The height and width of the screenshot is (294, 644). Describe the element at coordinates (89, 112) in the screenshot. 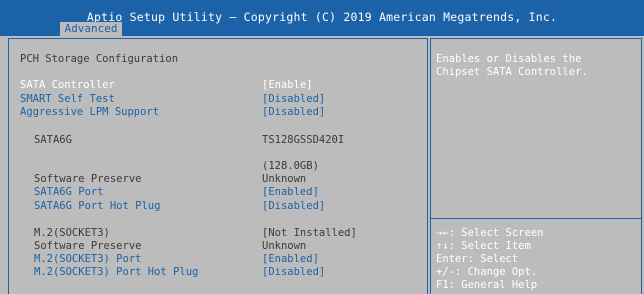

I see `aggressive-lpm-label: Aggressive LPM Support` at that location.